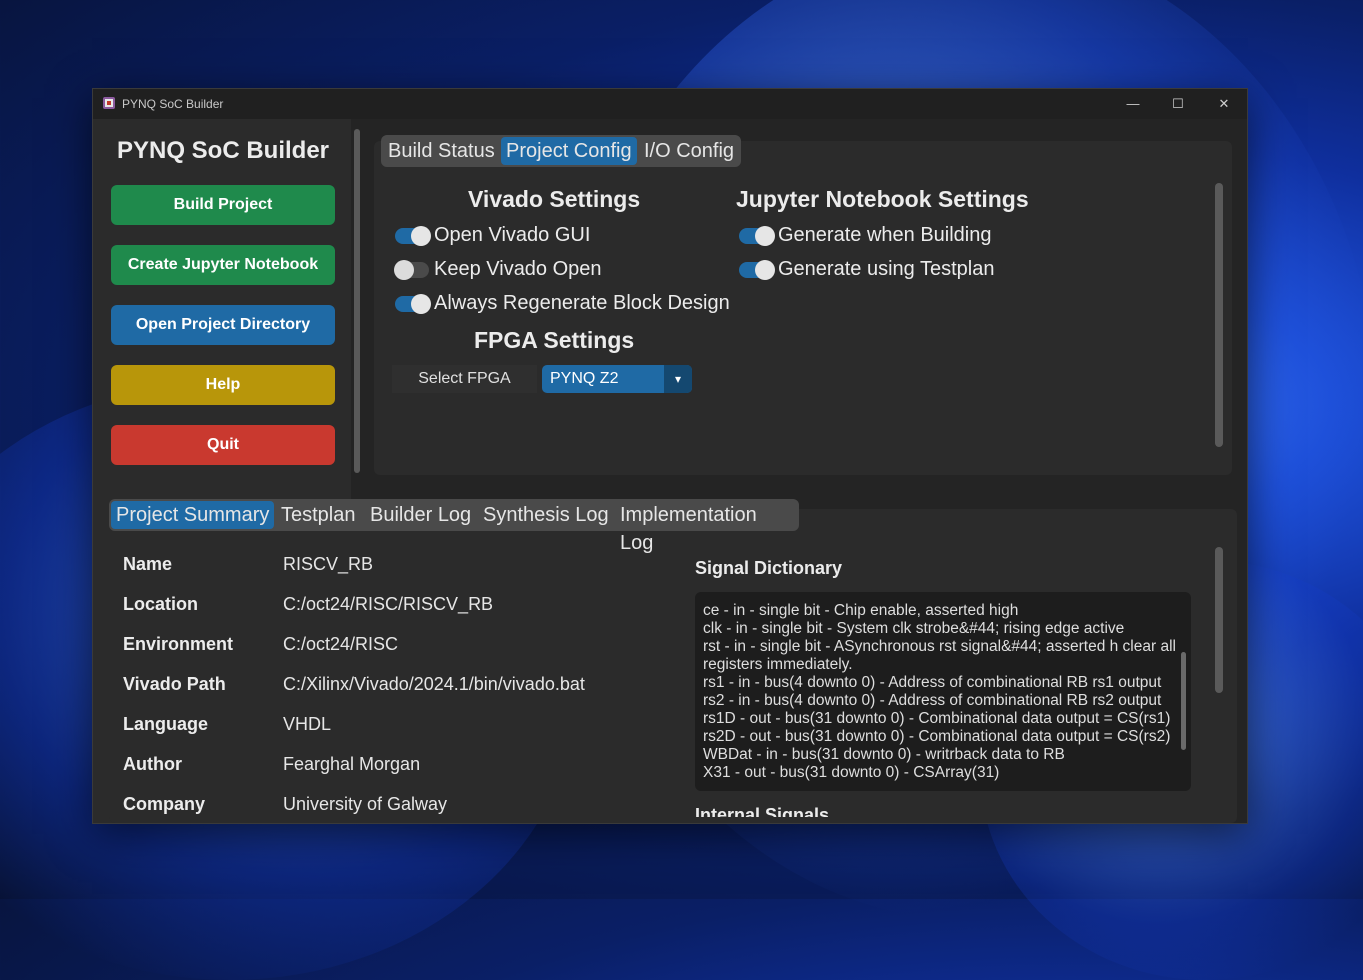 The height and width of the screenshot is (980, 1363). I want to click on summary-value-company: University of Galway, so click(365, 804).